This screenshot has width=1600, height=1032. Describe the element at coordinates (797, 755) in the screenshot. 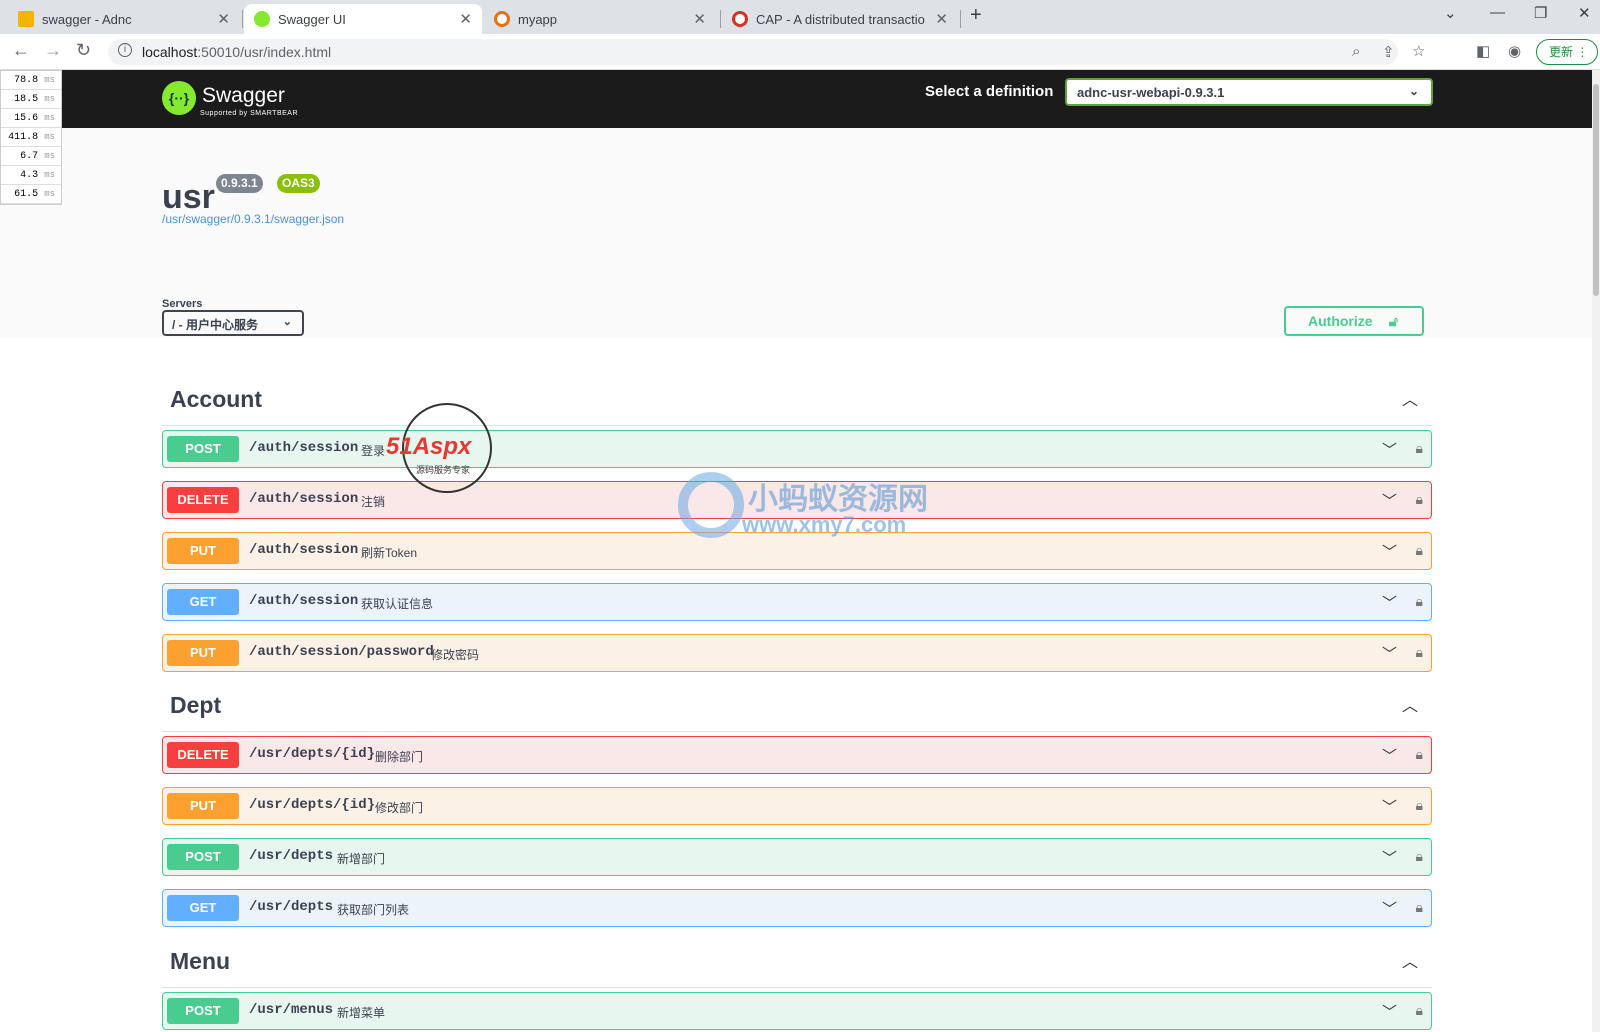

I see `op-delete-usr-depts-id: DELETE /usr/depts/{id} 删除部门 ﹀ 🔒︎` at that location.